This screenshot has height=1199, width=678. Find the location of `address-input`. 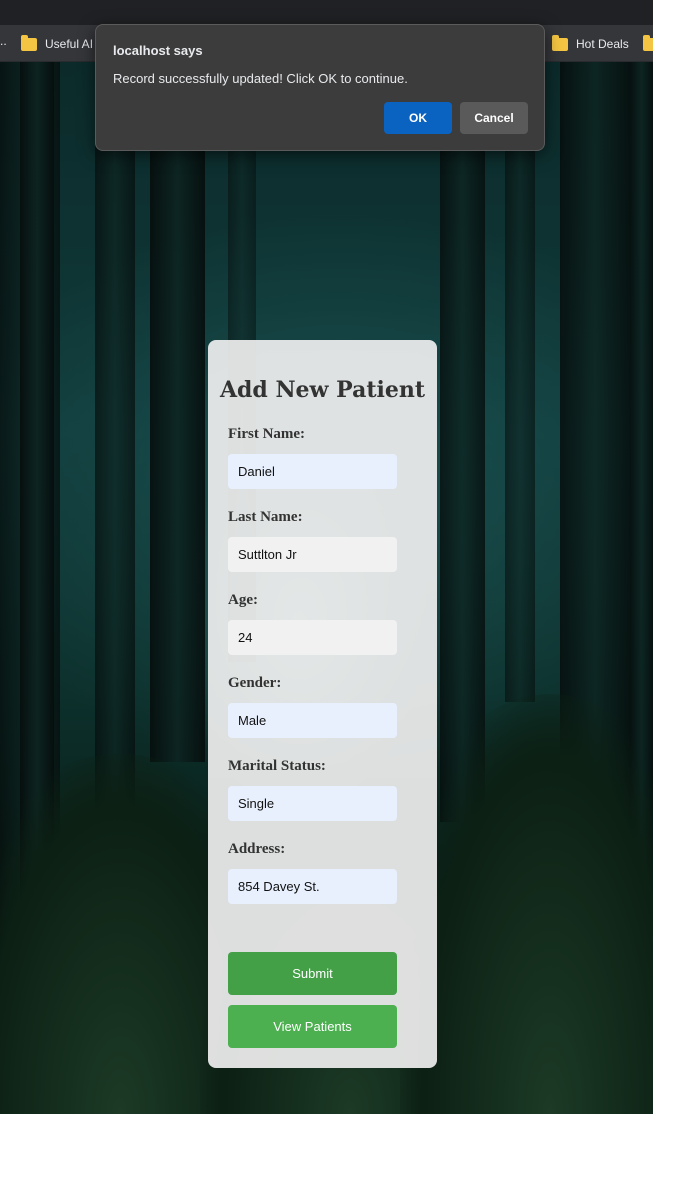

address-input is located at coordinates (312, 886).